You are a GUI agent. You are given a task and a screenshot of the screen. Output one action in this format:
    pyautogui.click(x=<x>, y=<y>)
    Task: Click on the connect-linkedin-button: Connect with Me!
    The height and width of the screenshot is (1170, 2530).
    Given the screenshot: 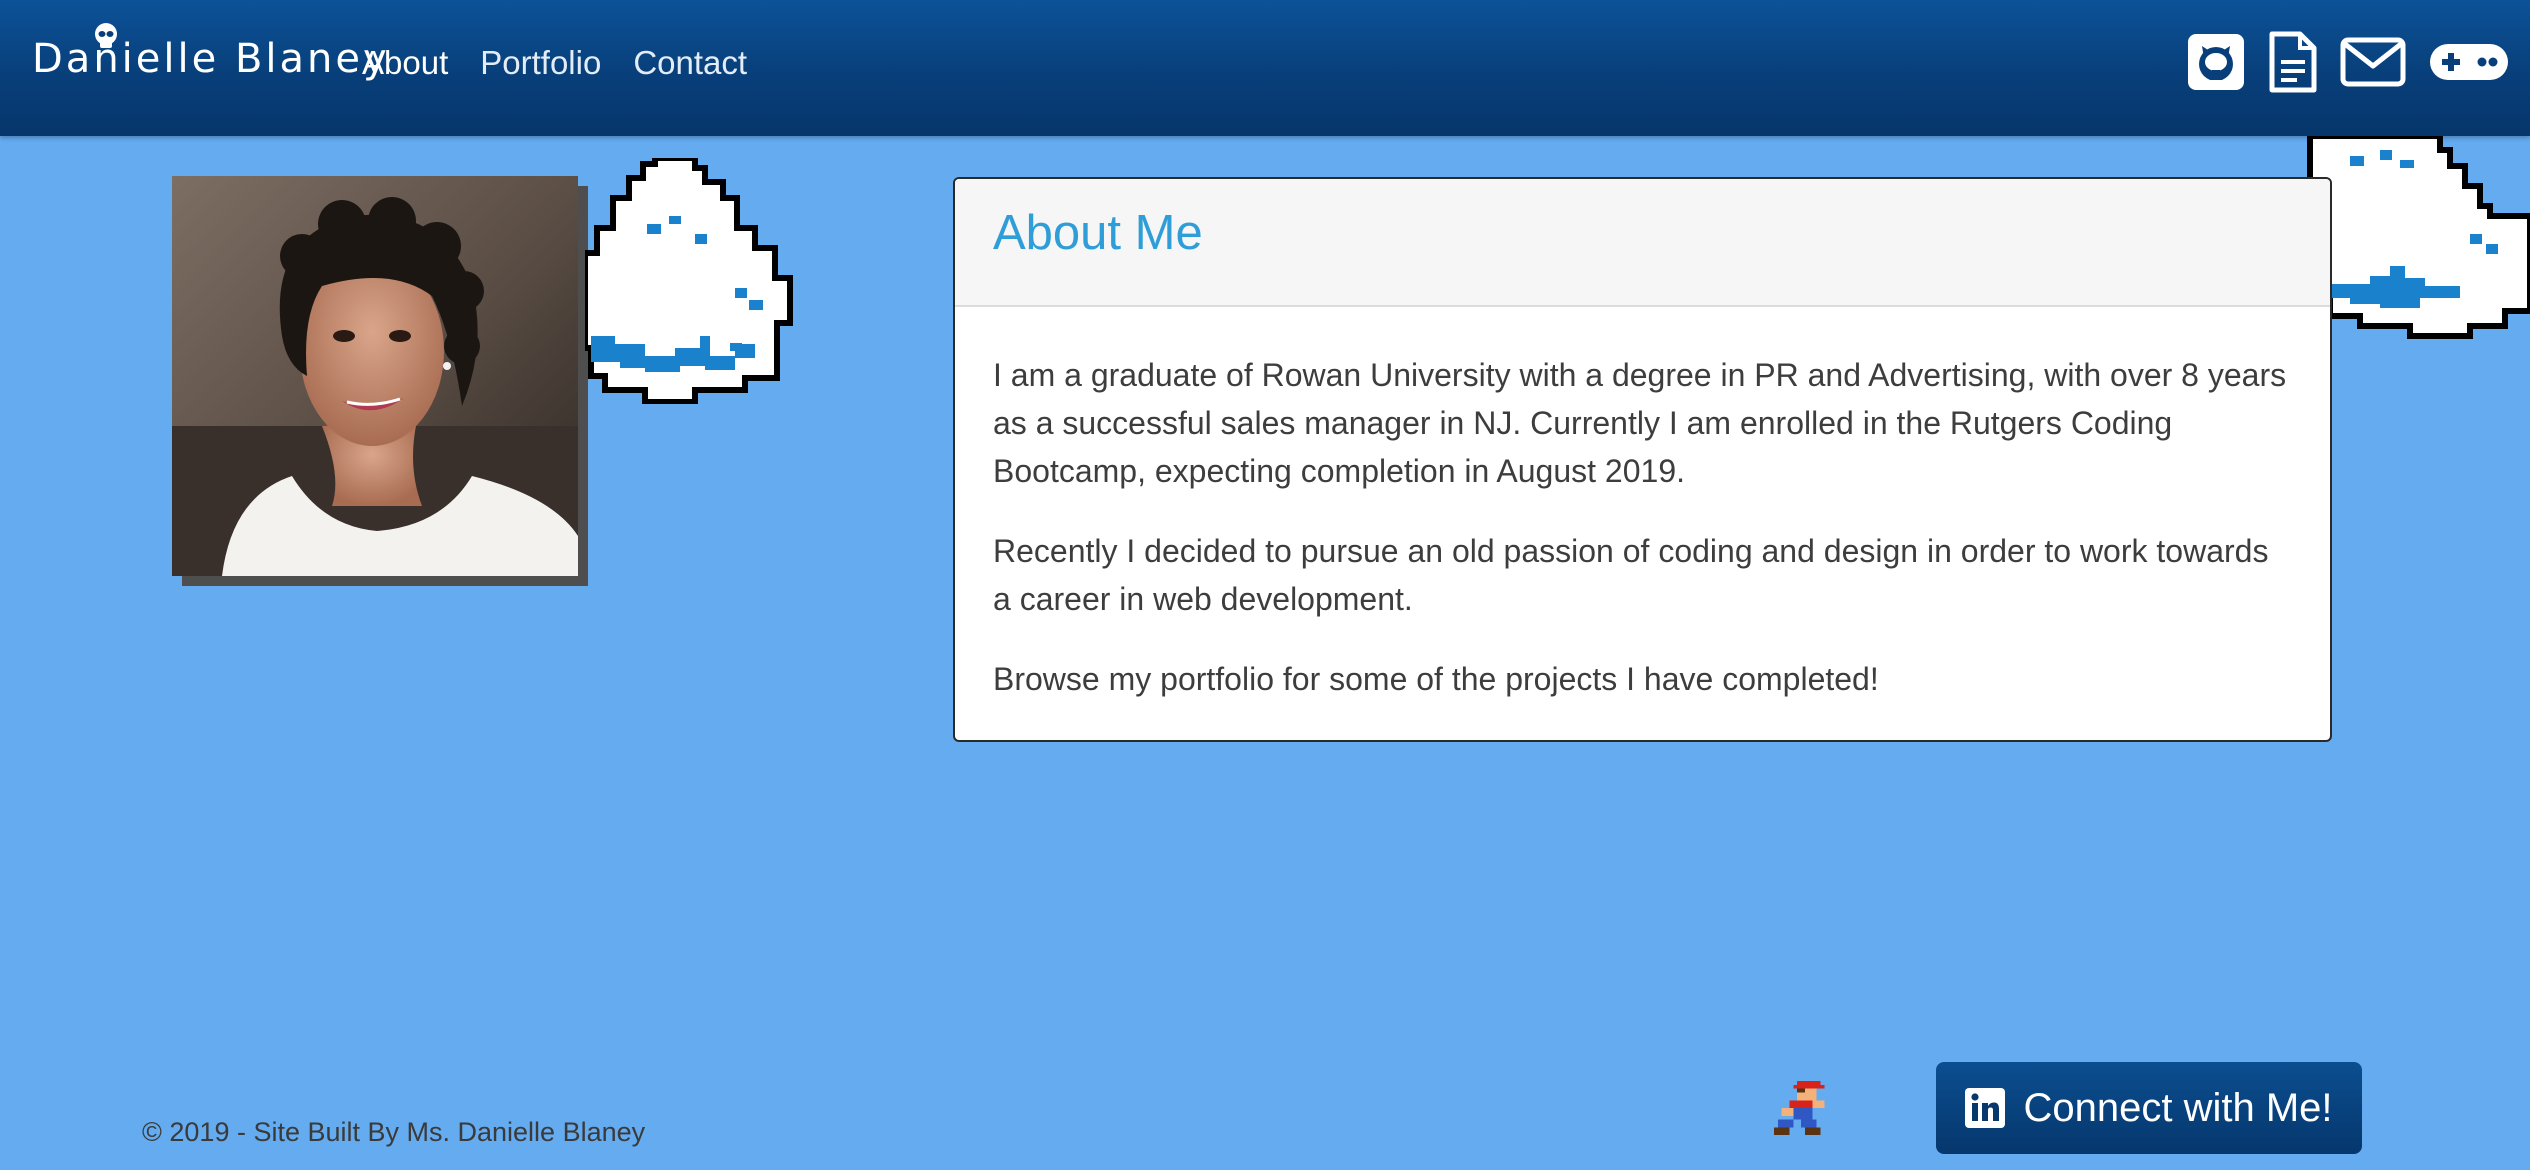 What is the action you would take?
    pyautogui.click(x=2149, y=1108)
    